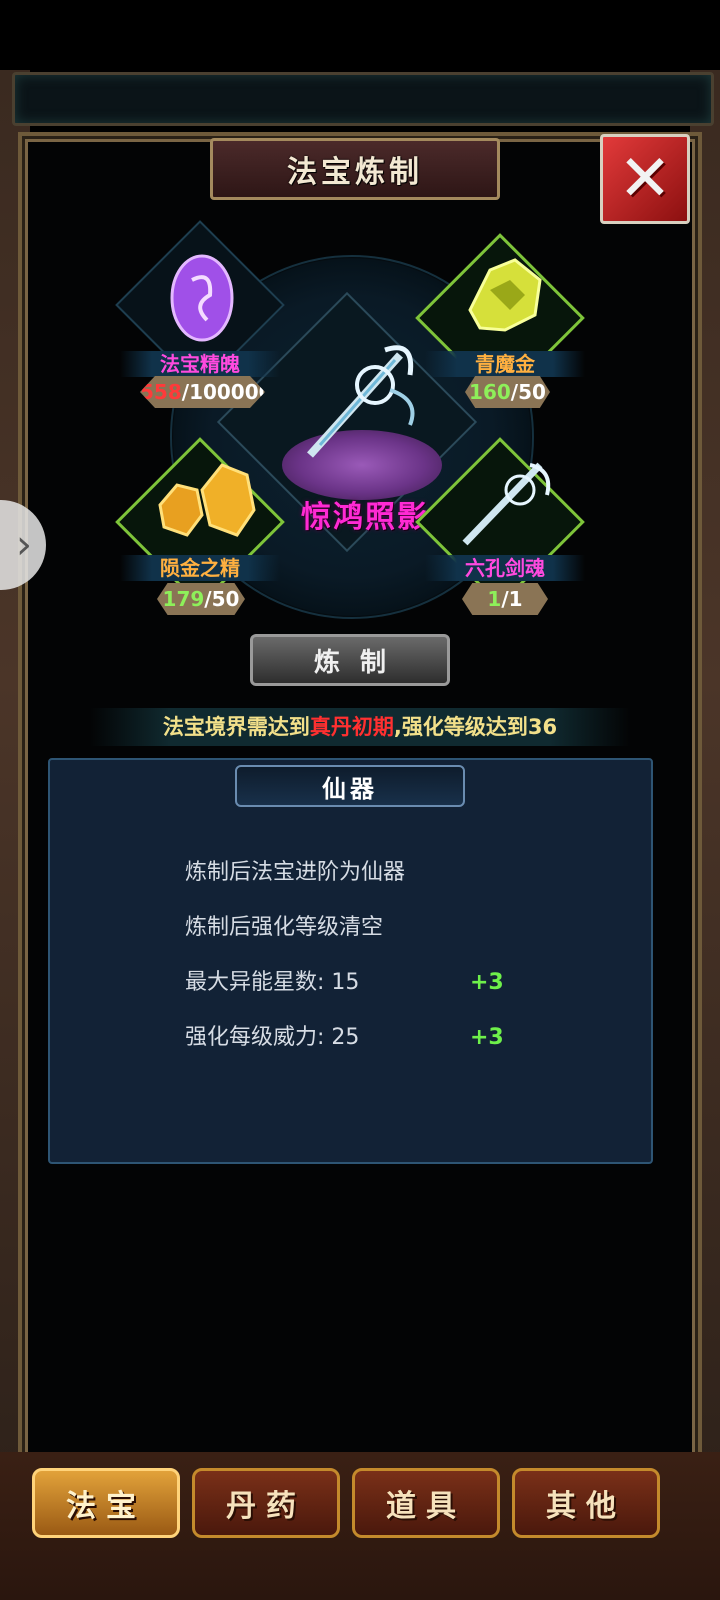 The width and height of the screenshot is (720, 1600). Describe the element at coordinates (532, 392) in the screenshot. I see `material-need-2: 50` at that location.